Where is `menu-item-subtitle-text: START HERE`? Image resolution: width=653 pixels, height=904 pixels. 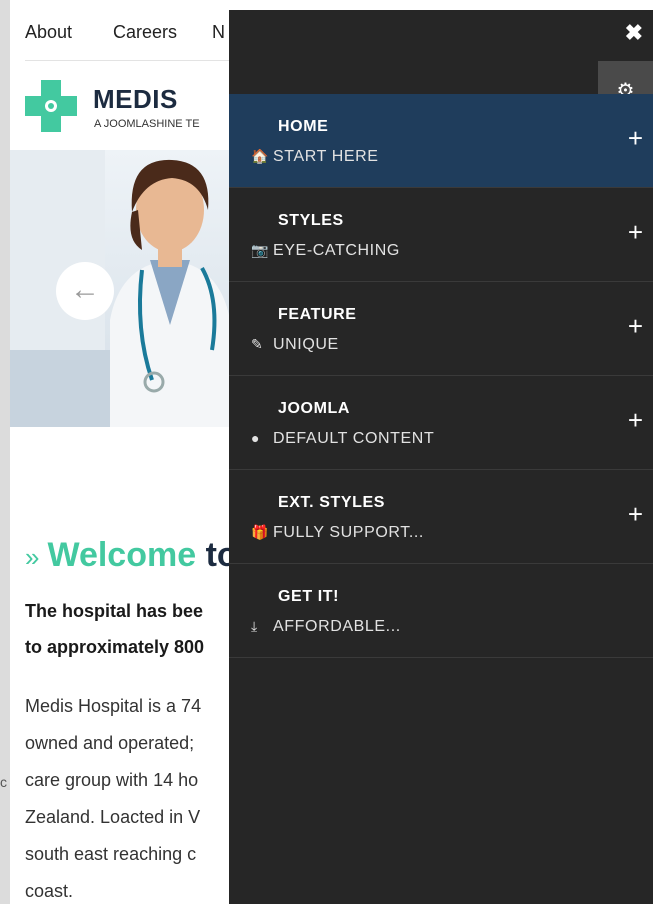 menu-item-subtitle-text: START HERE is located at coordinates (326, 156).